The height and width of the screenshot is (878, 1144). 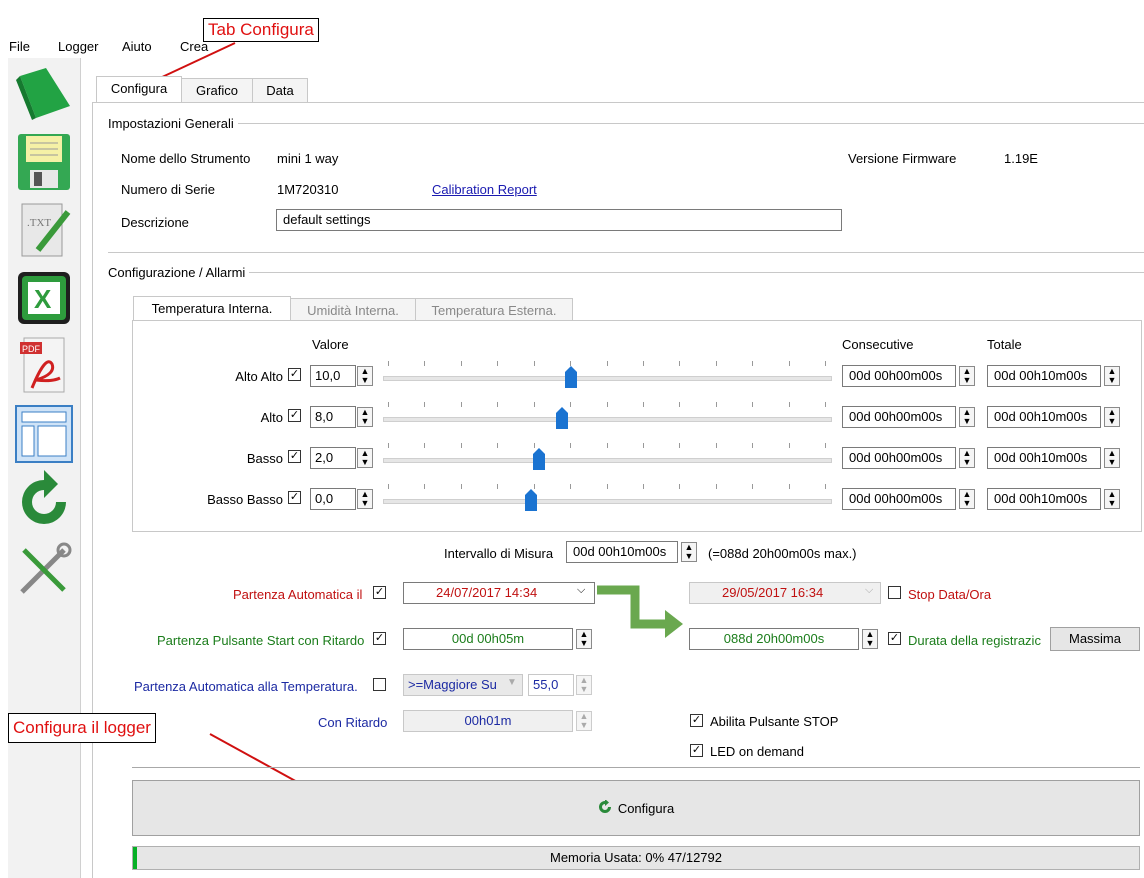 I want to click on description-label: Descrizione, so click(x=155, y=222).